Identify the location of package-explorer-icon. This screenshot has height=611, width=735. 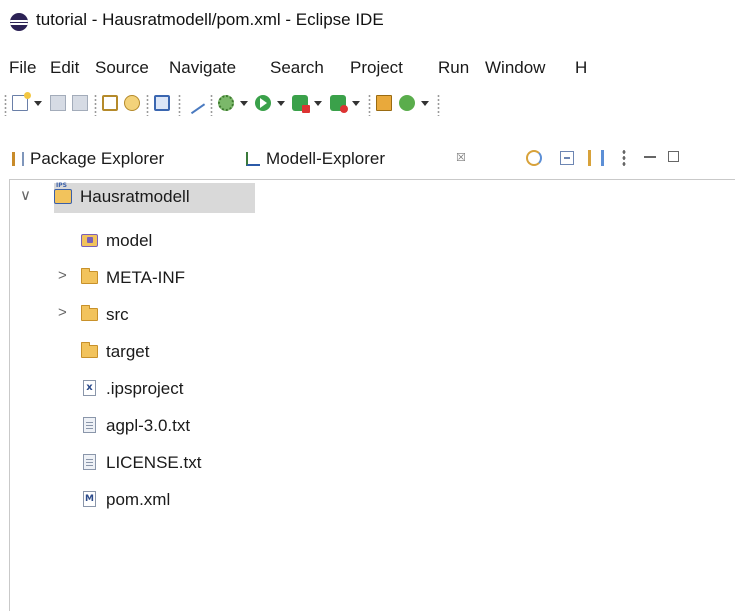
(18, 159).